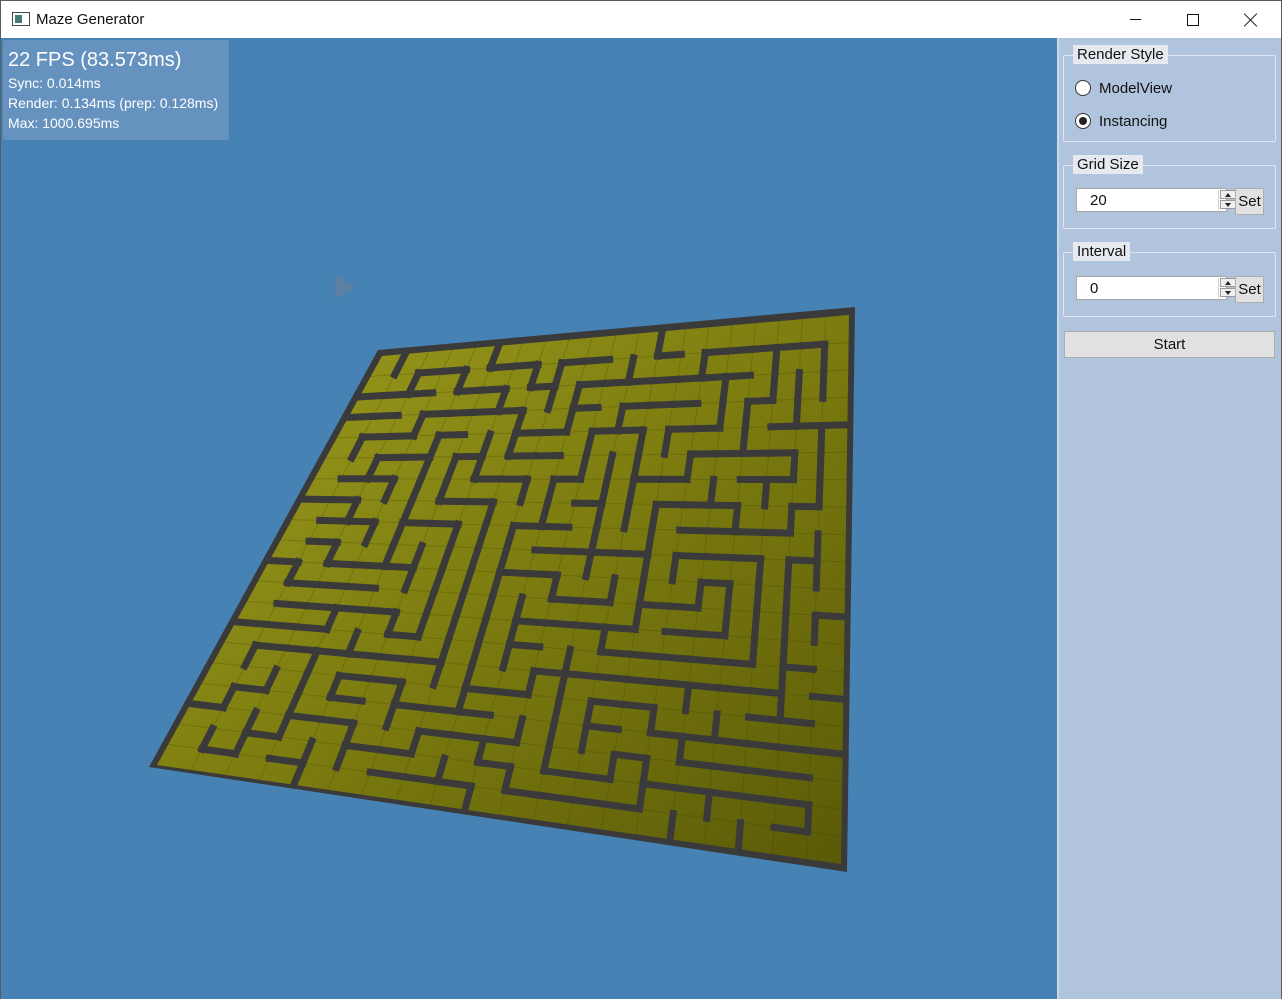  I want to click on window-title: Maze Generator, so click(90, 19).